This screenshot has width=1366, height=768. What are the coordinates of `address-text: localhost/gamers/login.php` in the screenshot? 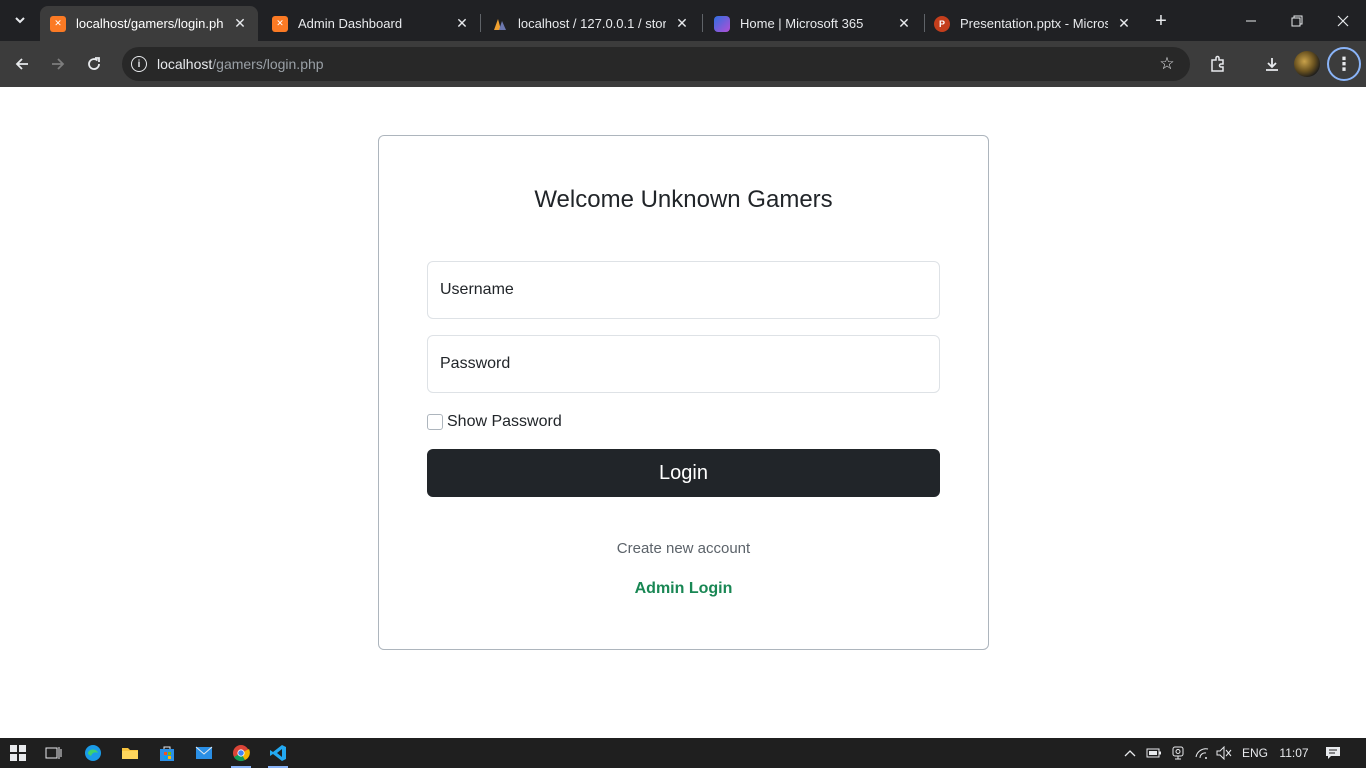 It's located at (240, 64).